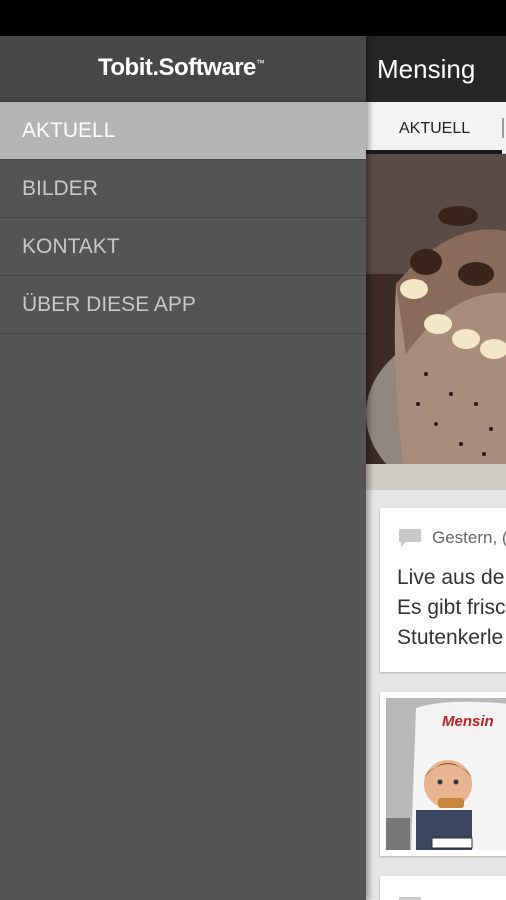  Describe the element at coordinates (69, 130) in the screenshot. I see `drawer-item-label: AKTUELL` at that location.